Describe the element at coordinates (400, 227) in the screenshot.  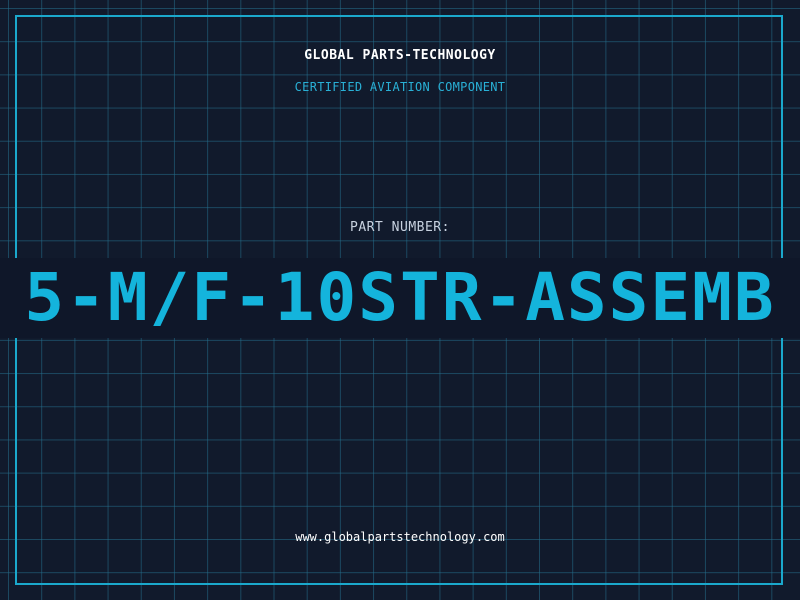
I see `part-number-label: PART NUMBER:` at that location.